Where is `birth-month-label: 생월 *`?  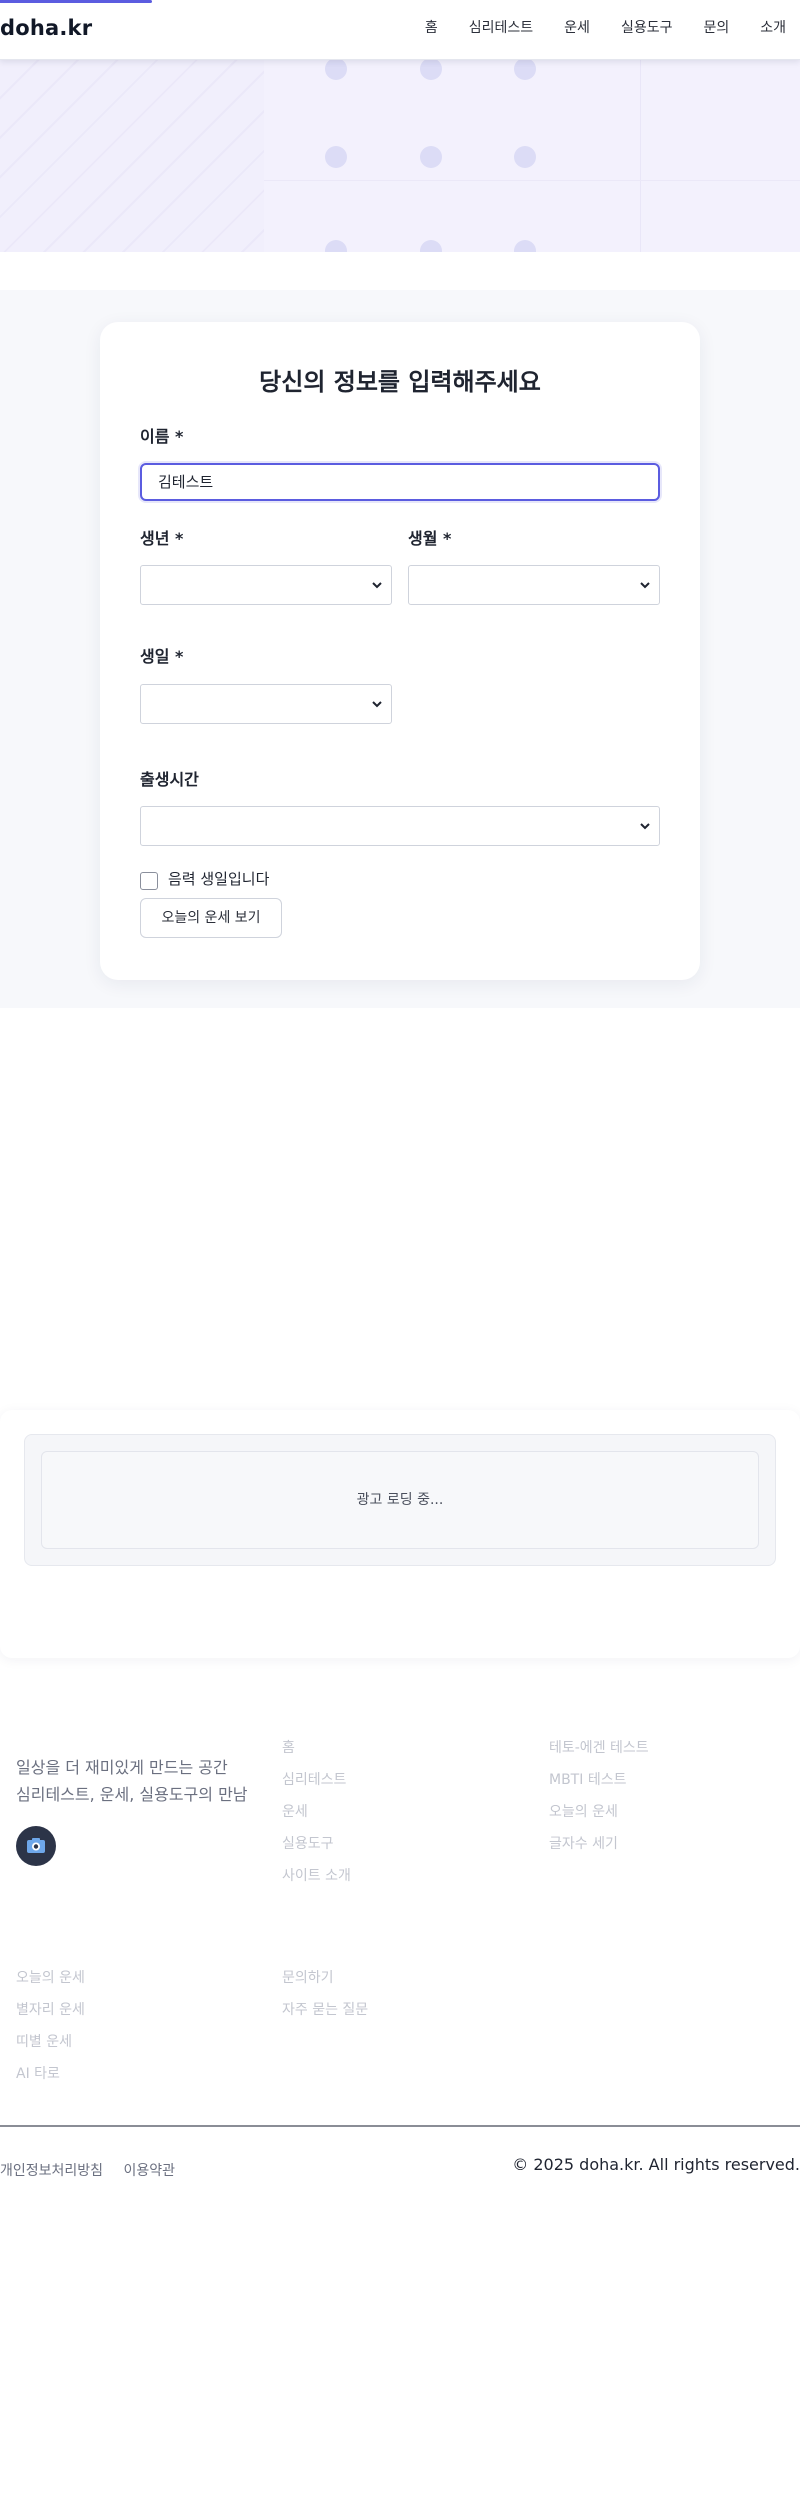 birth-month-label: 생월 * is located at coordinates (430, 538).